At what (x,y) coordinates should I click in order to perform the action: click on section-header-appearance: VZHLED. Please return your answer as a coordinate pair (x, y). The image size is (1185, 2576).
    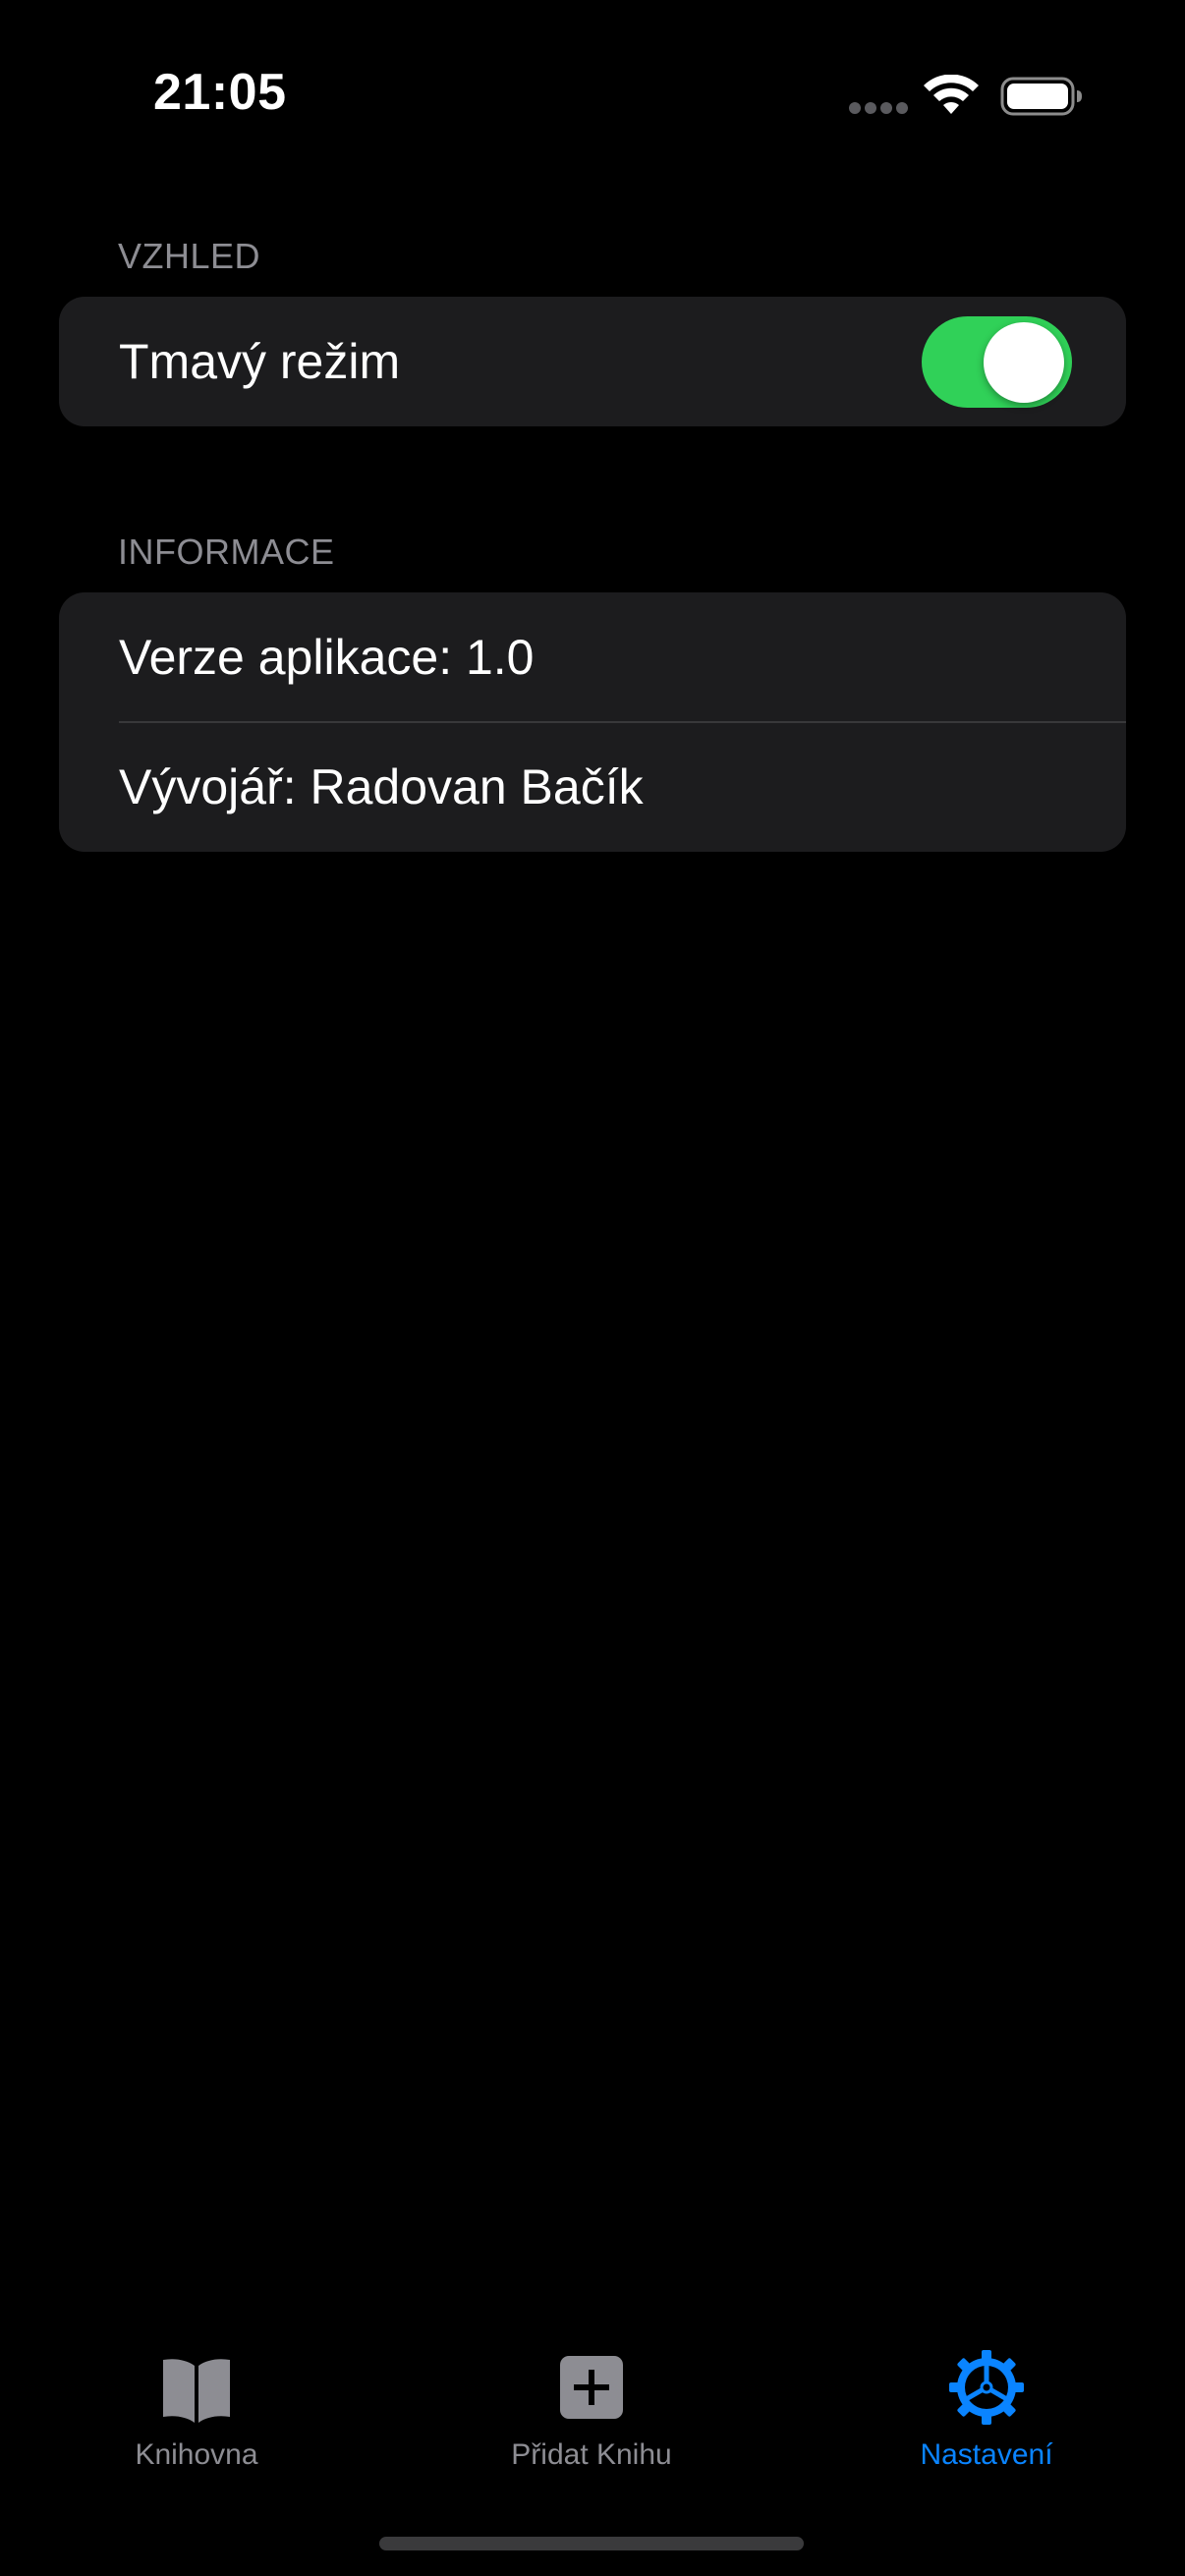
    Looking at the image, I should click on (190, 256).